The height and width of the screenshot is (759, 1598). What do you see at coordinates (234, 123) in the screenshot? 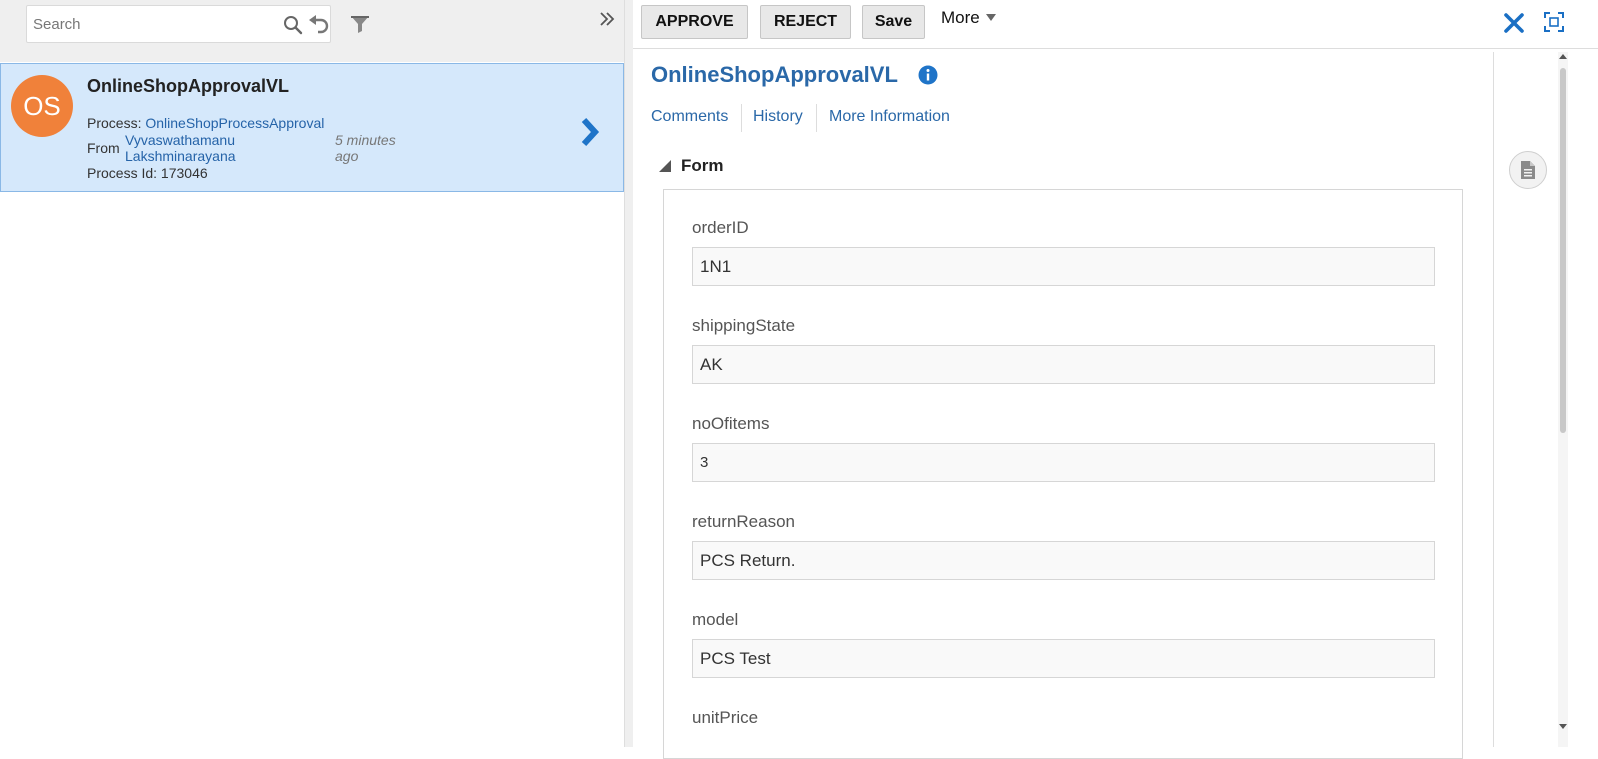
I see `process-name-link: OnlineShopProcessApproval` at bounding box center [234, 123].